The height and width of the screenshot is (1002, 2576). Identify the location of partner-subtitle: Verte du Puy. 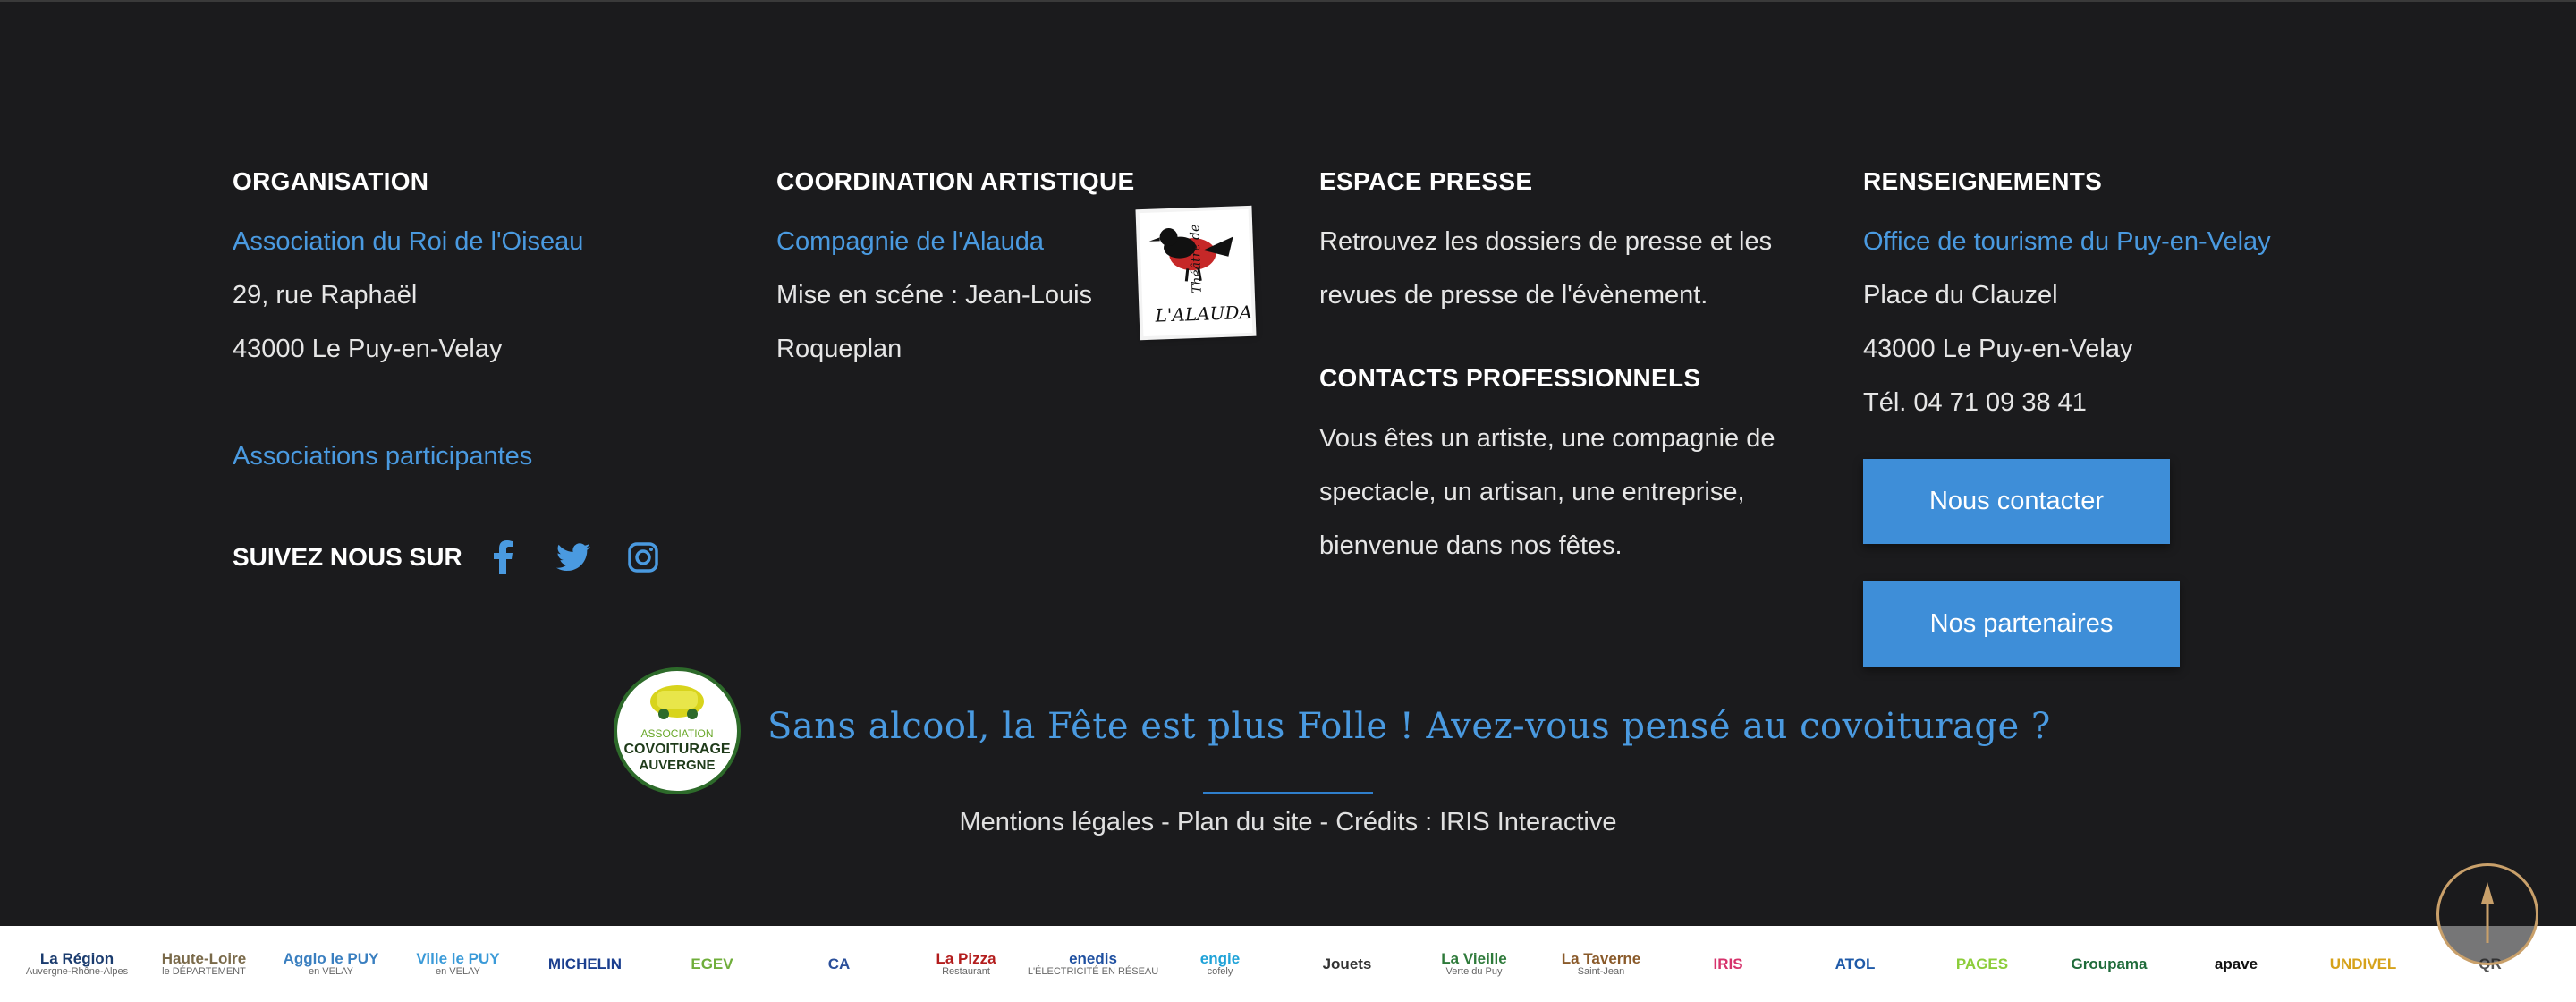
(1474, 972).